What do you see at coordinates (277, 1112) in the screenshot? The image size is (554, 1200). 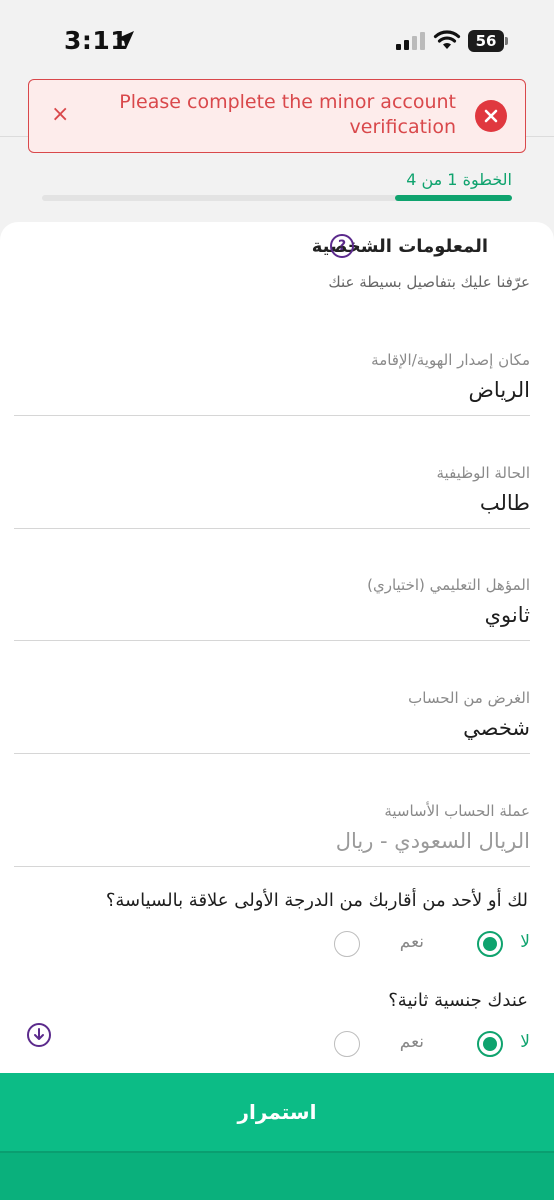 I see `continue-button: استمرار` at bounding box center [277, 1112].